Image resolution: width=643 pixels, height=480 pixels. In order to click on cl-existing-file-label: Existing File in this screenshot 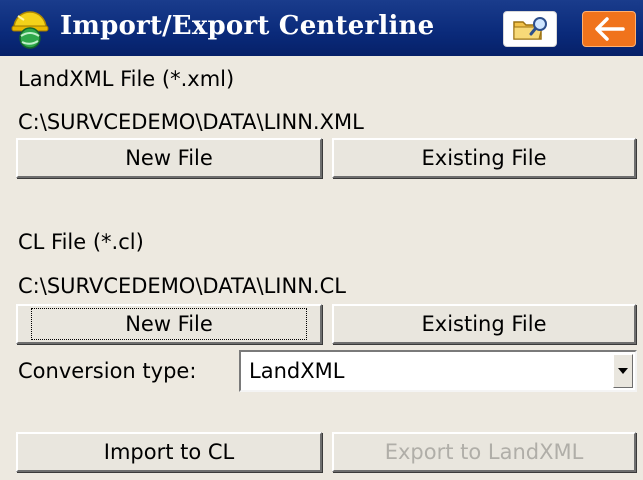, I will do `click(484, 324)`.